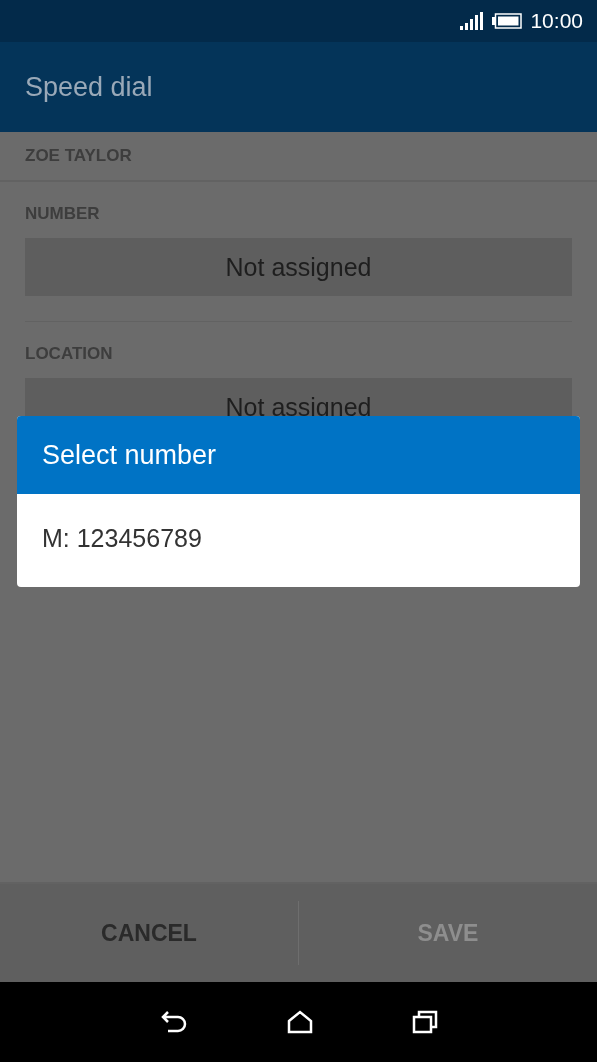 This screenshot has width=597, height=1062. What do you see at coordinates (299, 1022) in the screenshot?
I see `home-icon` at bounding box center [299, 1022].